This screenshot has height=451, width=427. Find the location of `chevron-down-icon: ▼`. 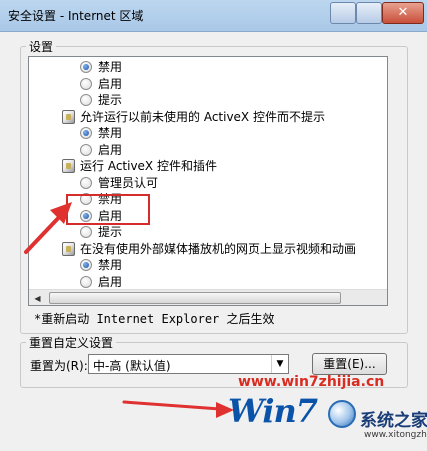

chevron-down-icon: ▼ is located at coordinates (279, 364).